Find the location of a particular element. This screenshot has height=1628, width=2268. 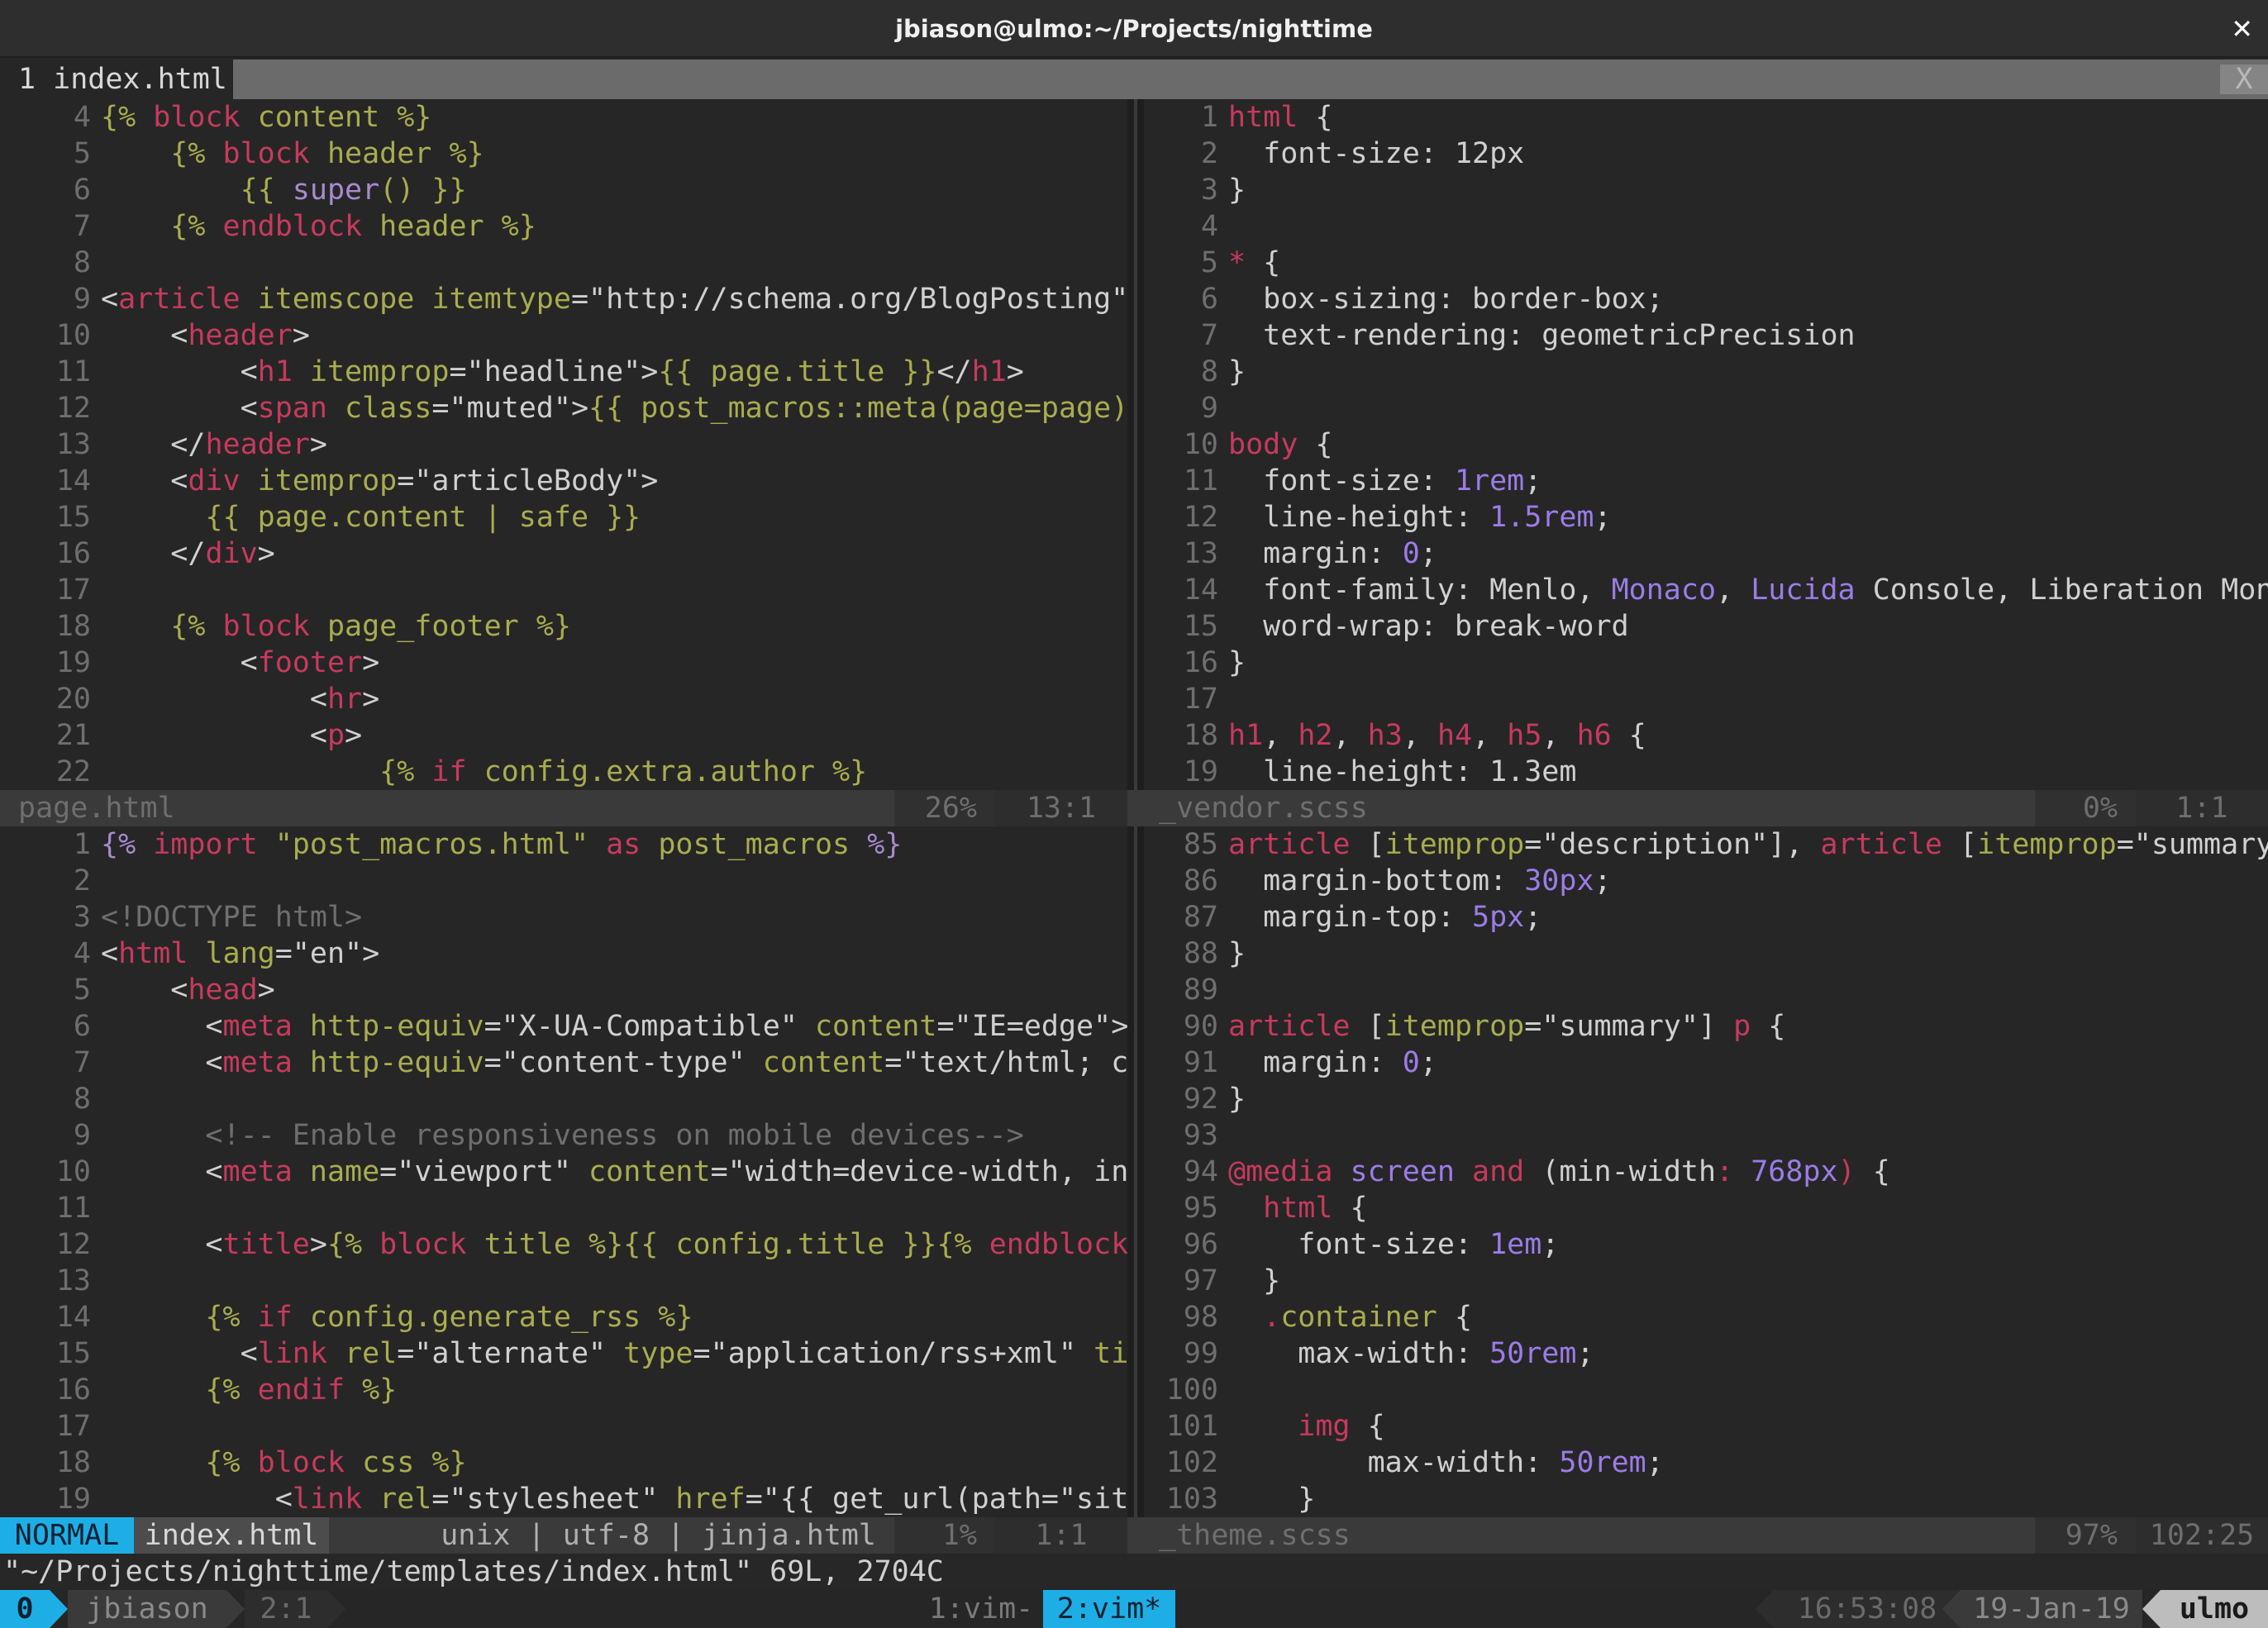

code-line: 11 font-size: 1rem; is located at coordinates (1706, 481).